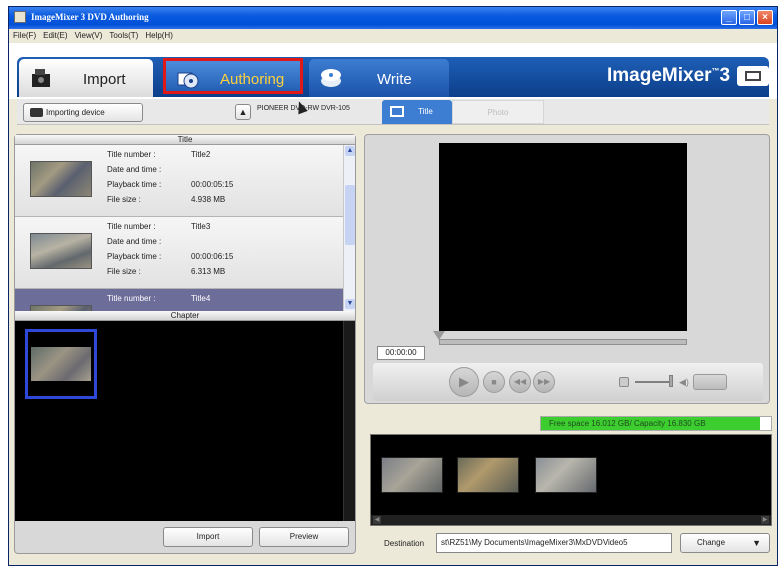 The image size is (784, 572). What do you see at coordinates (208, 199) in the screenshot?
I see `file-size-value: 4.938 MB` at bounding box center [208, 199].